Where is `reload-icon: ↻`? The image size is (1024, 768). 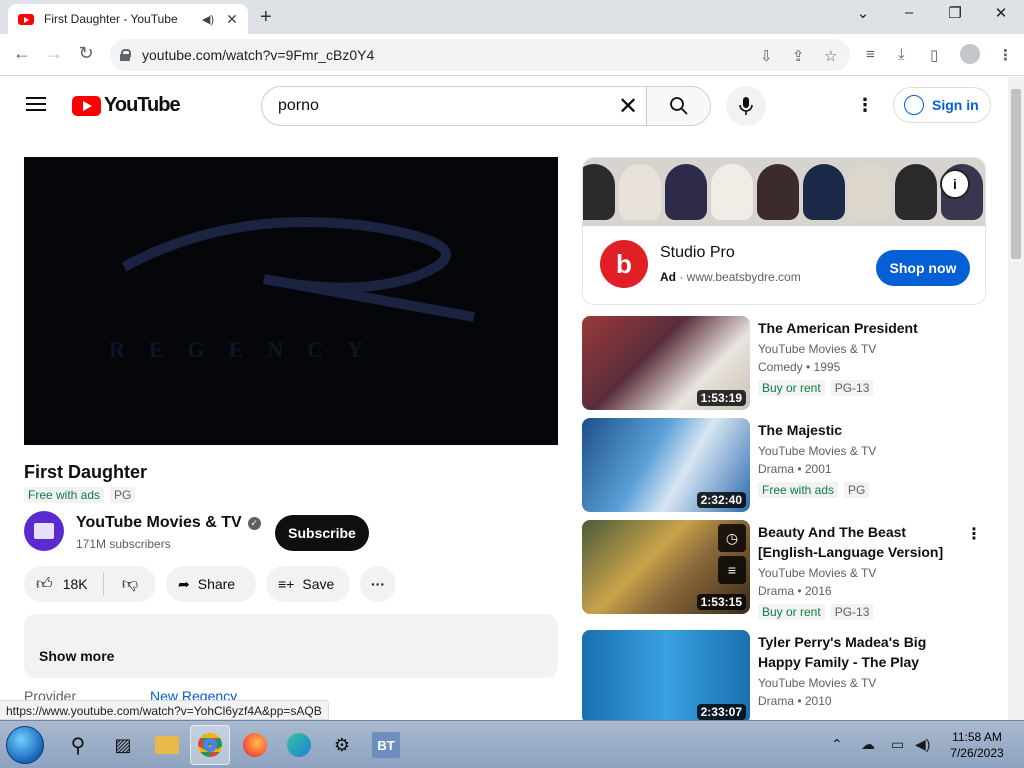
reload-icon: ↻ is located at coordinates (86, 53).